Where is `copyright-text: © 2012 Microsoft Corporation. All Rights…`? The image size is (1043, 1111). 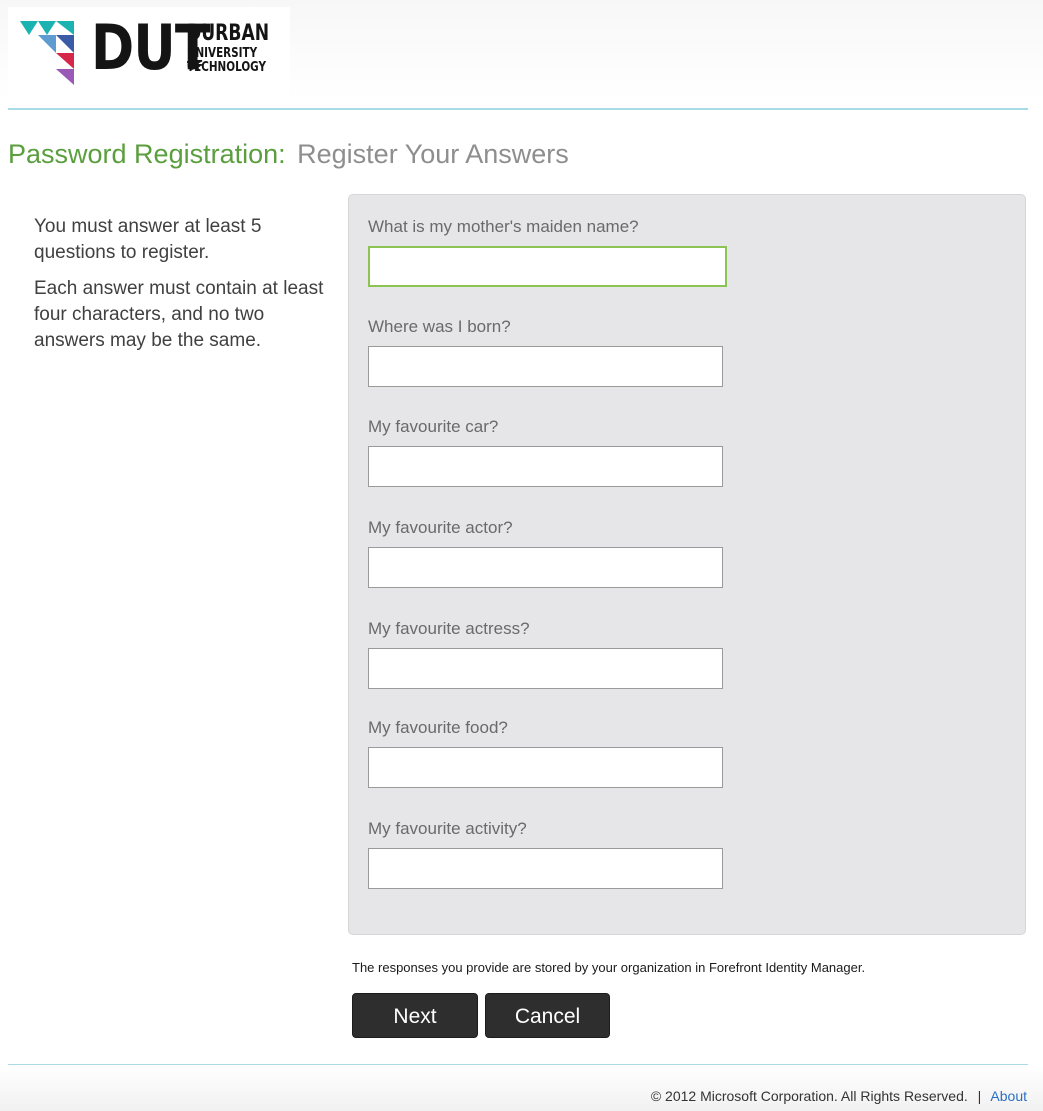
copyright-text: © 2012 Microsoft Corporation. All Rights… is located at coordinates (809, 1096).